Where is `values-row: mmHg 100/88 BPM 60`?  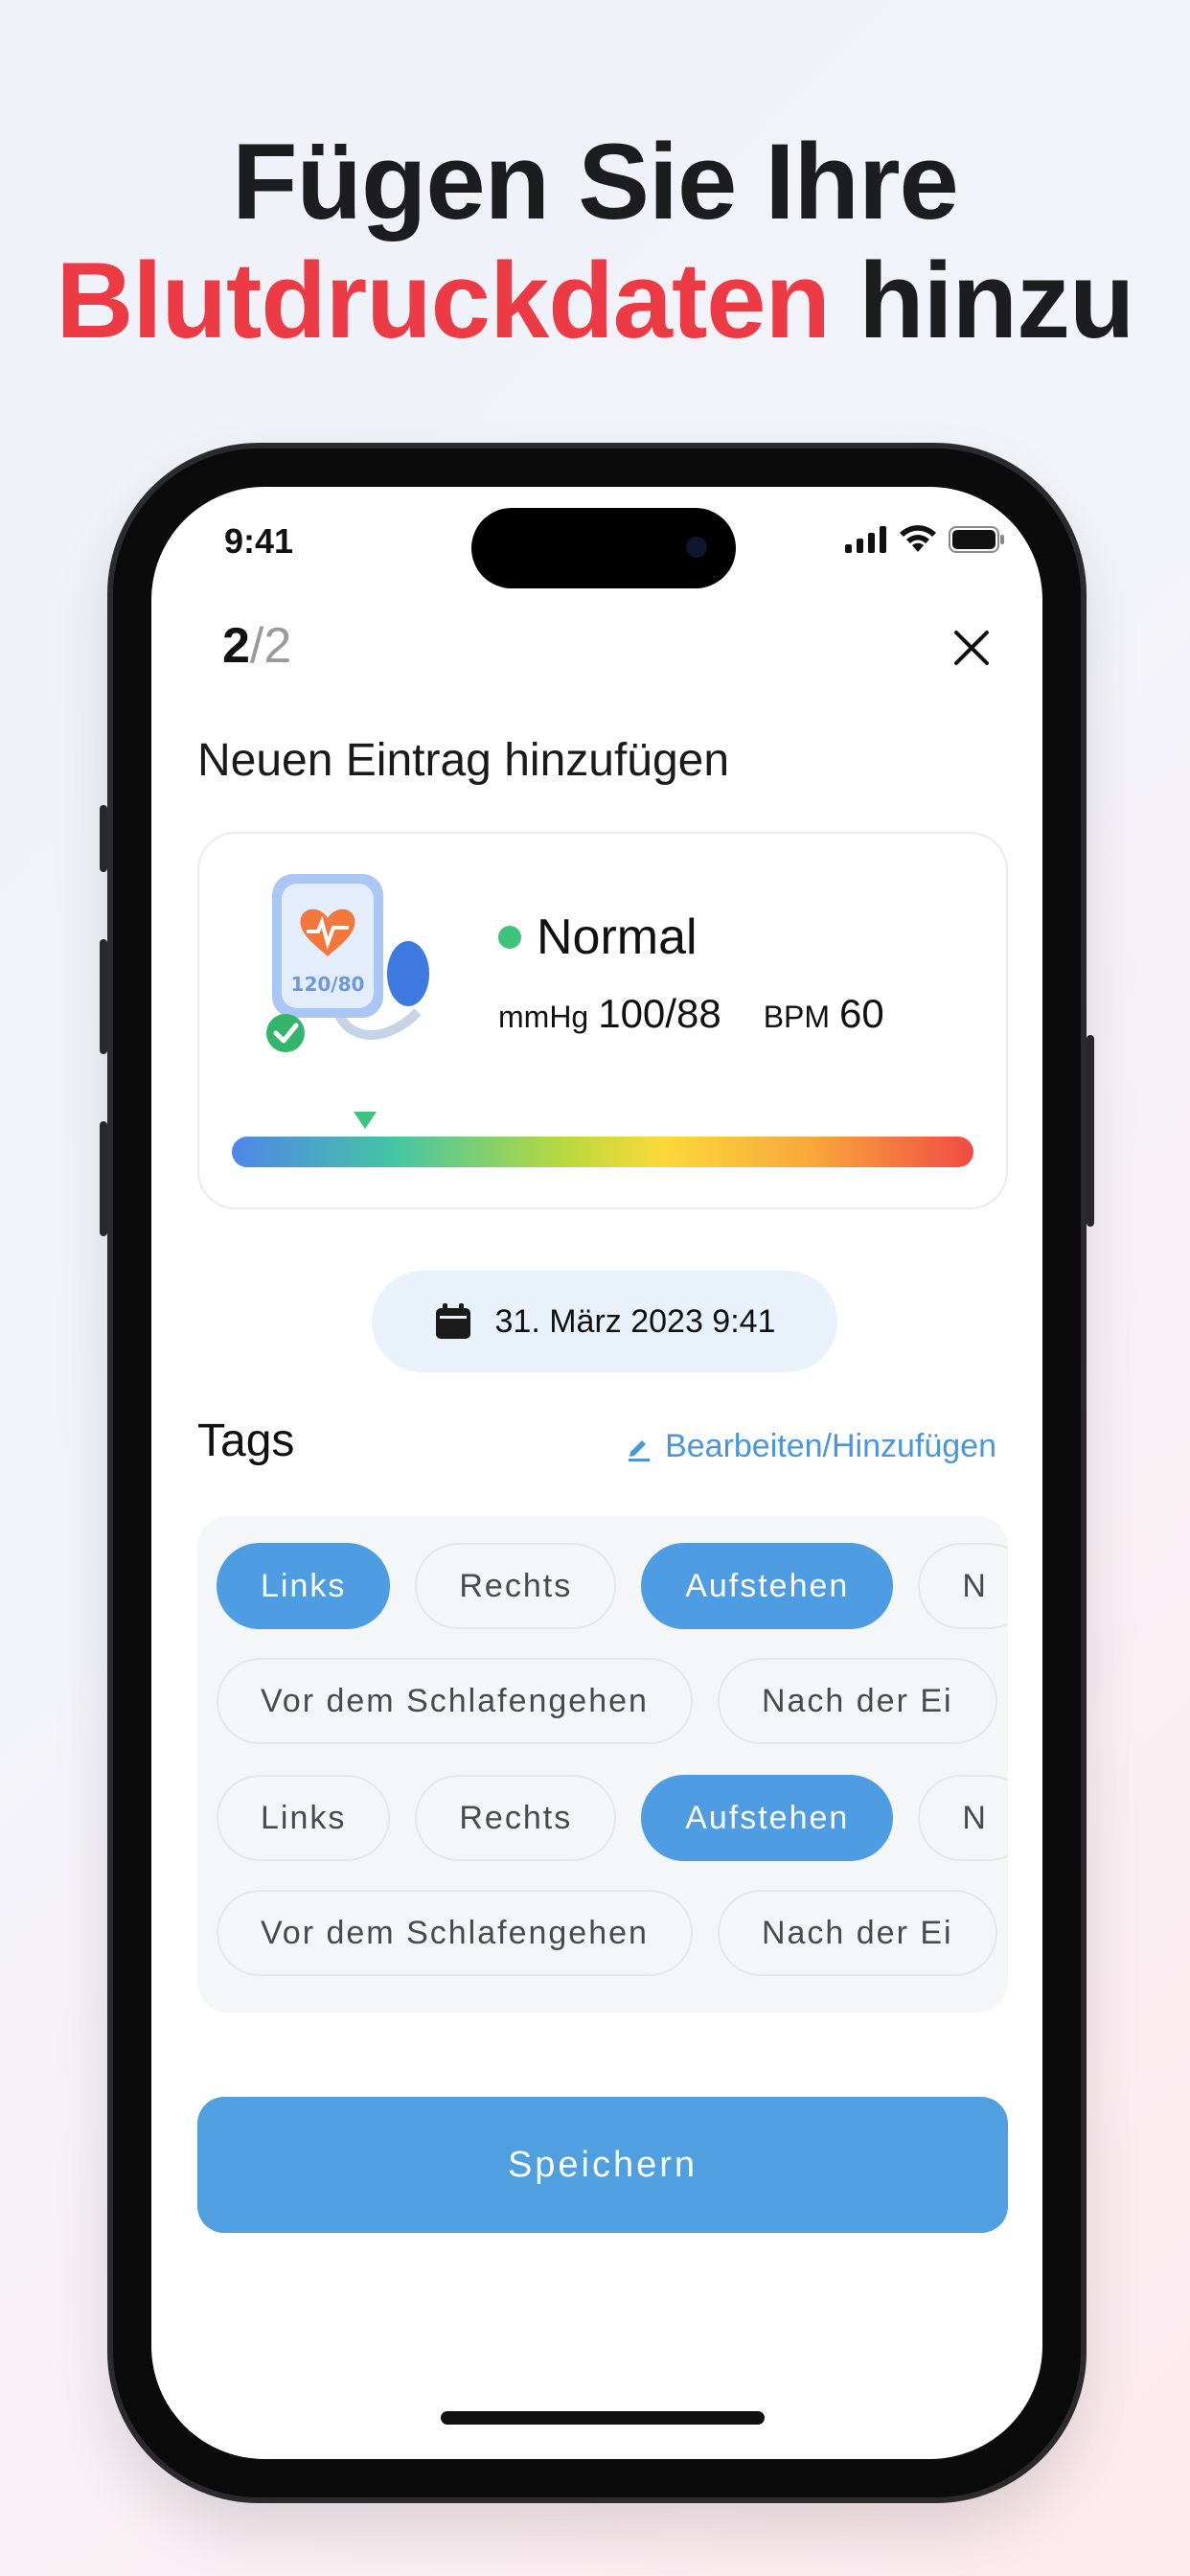
values-row: mmHg 100/88 BPM 60 is located at coordinates (691, 1014).